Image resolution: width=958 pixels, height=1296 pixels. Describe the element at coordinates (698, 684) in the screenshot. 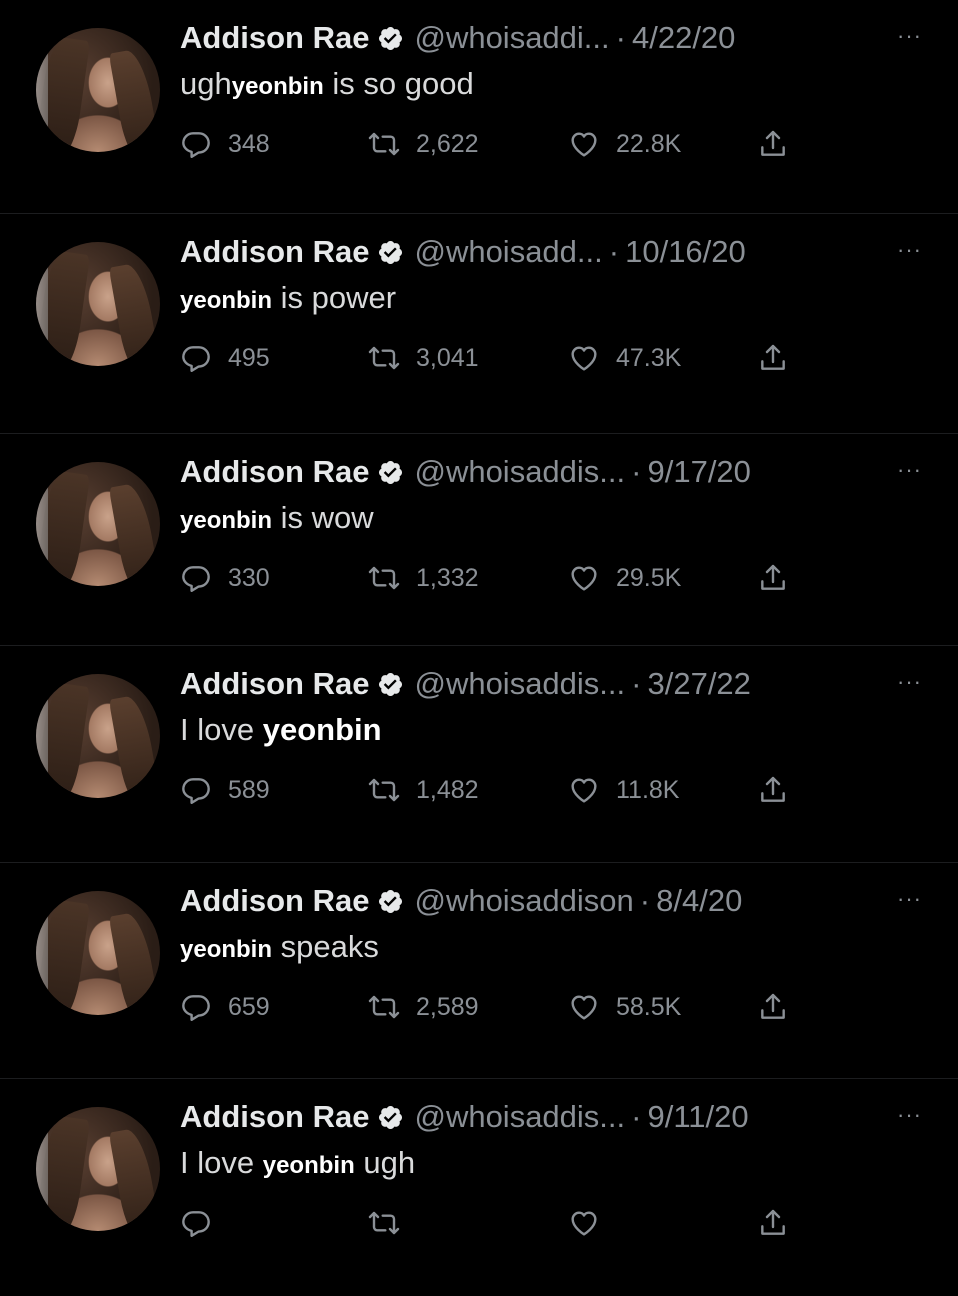

I see `tweet-date: 3/27/22` at that location.